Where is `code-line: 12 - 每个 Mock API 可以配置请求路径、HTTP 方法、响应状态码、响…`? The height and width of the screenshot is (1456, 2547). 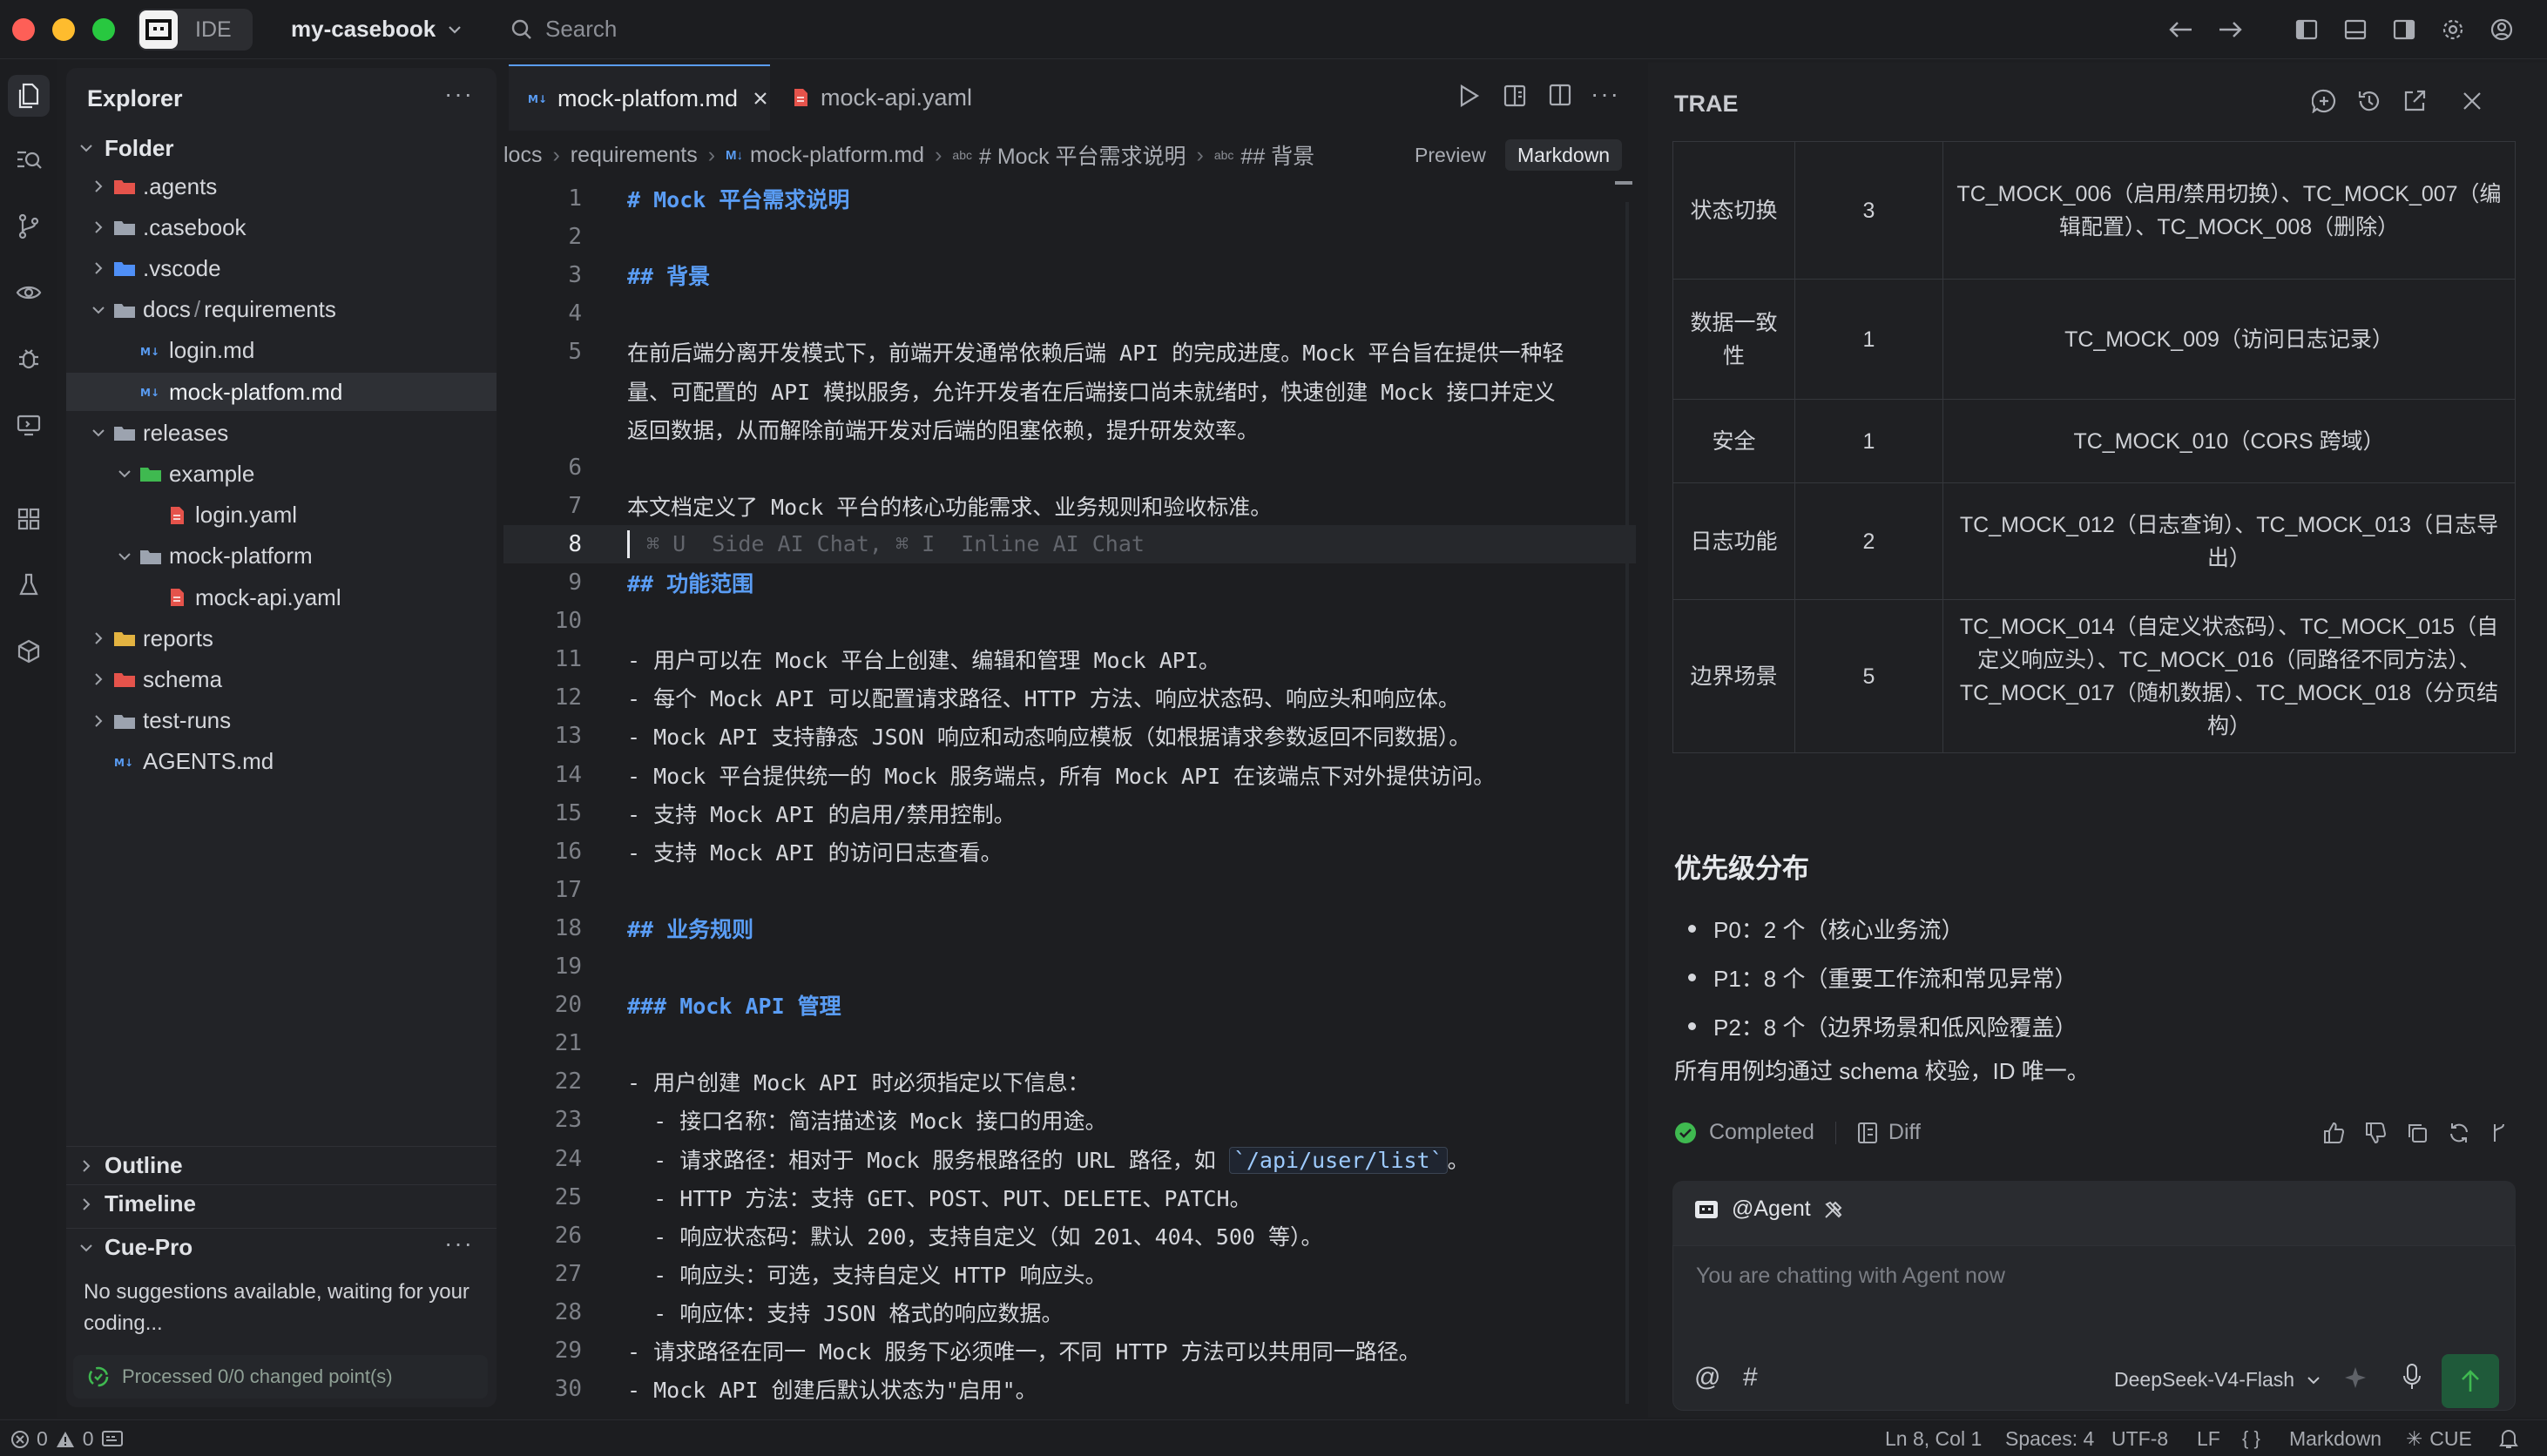
code-line: 12 - 每个 Mock API 可以配置请求路径、HTTP 方法、响应状态码、响… is located at coordinates (1069, 697).